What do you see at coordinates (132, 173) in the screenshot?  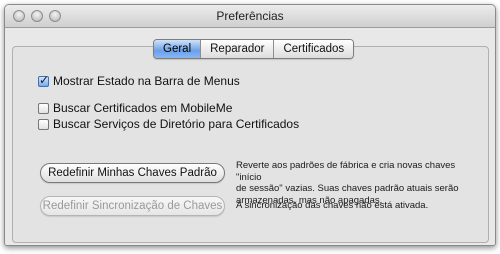 I see `reset-default-keychains-button: Redefinir Minhas Chaves Padrão` at bounding box center [132, 173].